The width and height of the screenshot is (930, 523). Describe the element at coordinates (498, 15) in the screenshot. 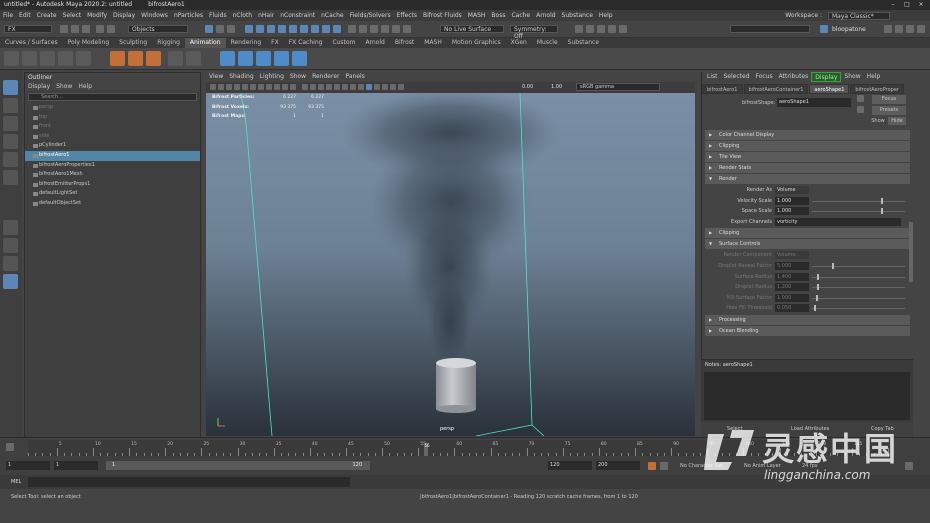

I see `menu-item: Boss` at that location.